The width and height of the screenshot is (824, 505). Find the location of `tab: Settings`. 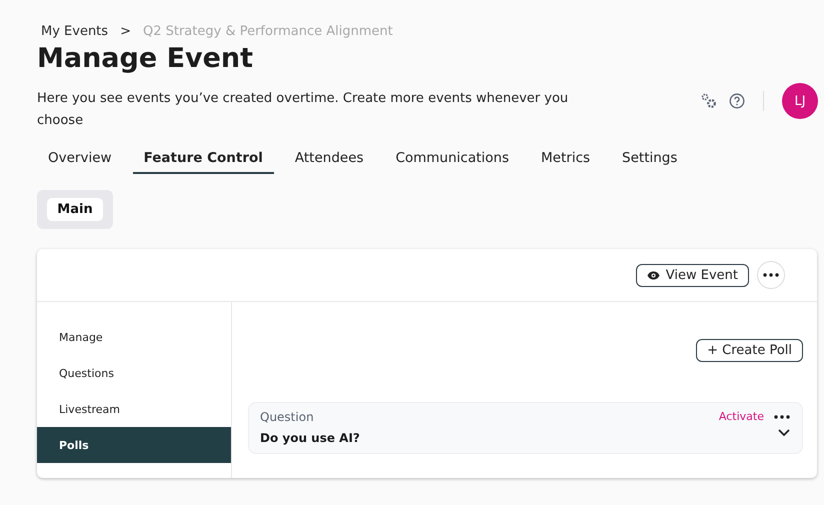

tab: Settings is located at coordinates (649, 162).